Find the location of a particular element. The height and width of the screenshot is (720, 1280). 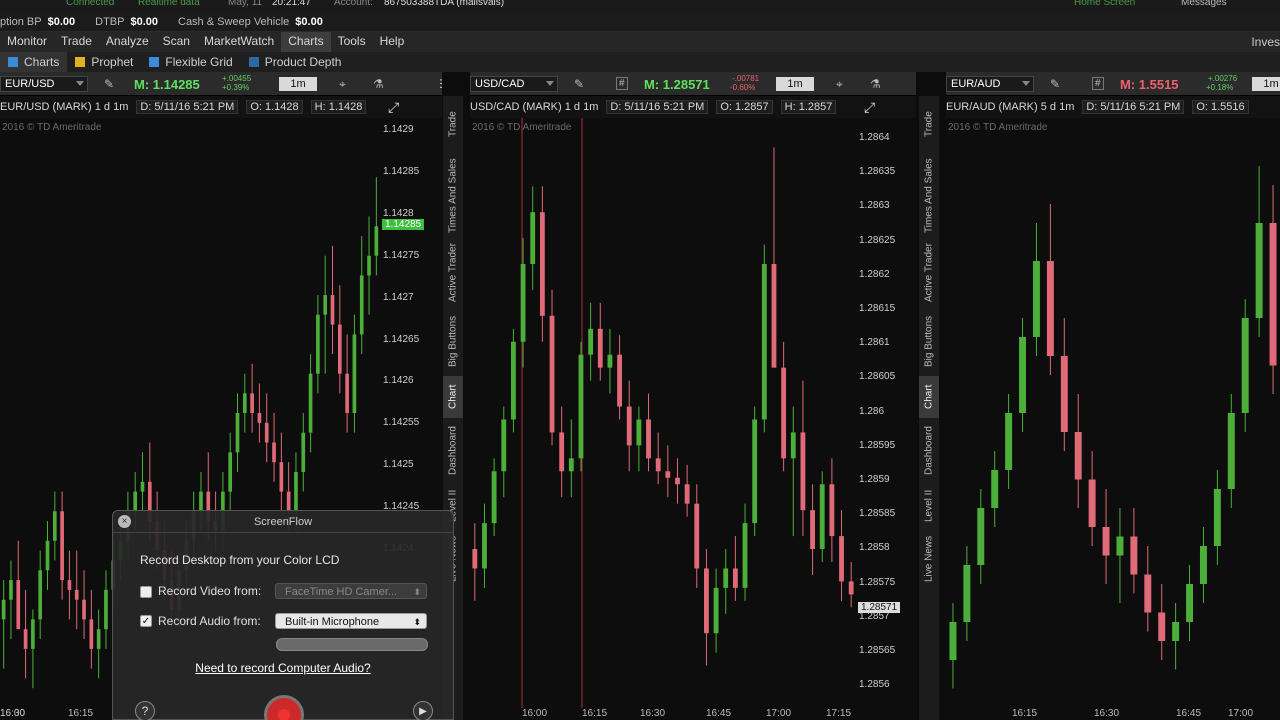

chevron-down-icon is located at coordinates (1026, 83).